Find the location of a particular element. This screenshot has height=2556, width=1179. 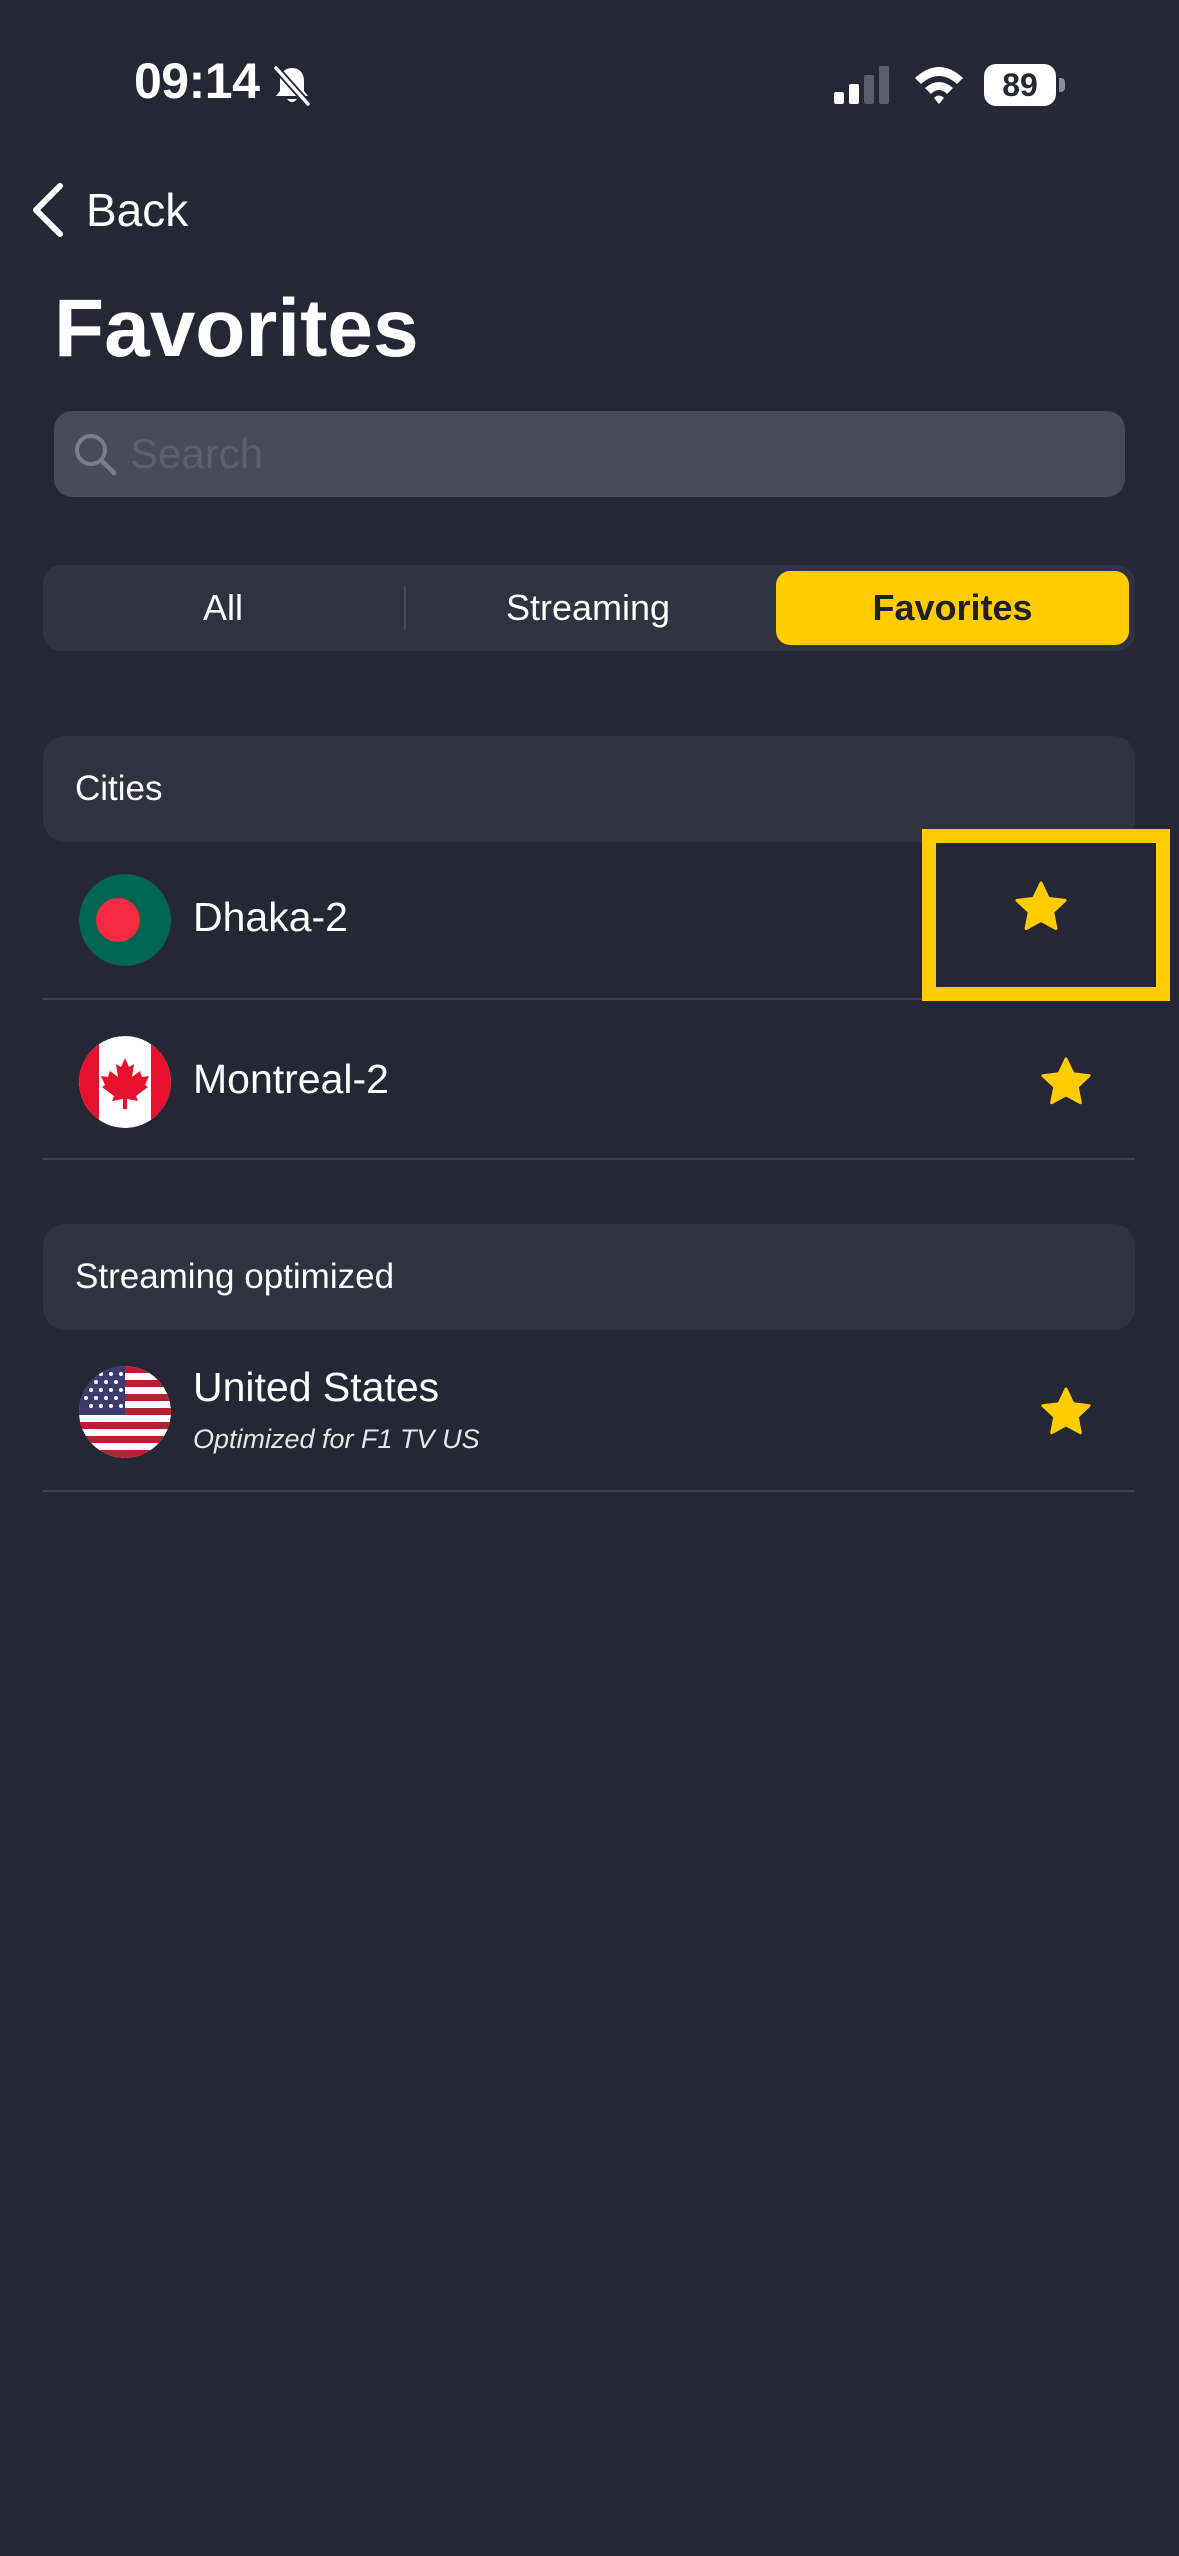

server-name: Montreal-2 is located at coordinates (291, 1079).